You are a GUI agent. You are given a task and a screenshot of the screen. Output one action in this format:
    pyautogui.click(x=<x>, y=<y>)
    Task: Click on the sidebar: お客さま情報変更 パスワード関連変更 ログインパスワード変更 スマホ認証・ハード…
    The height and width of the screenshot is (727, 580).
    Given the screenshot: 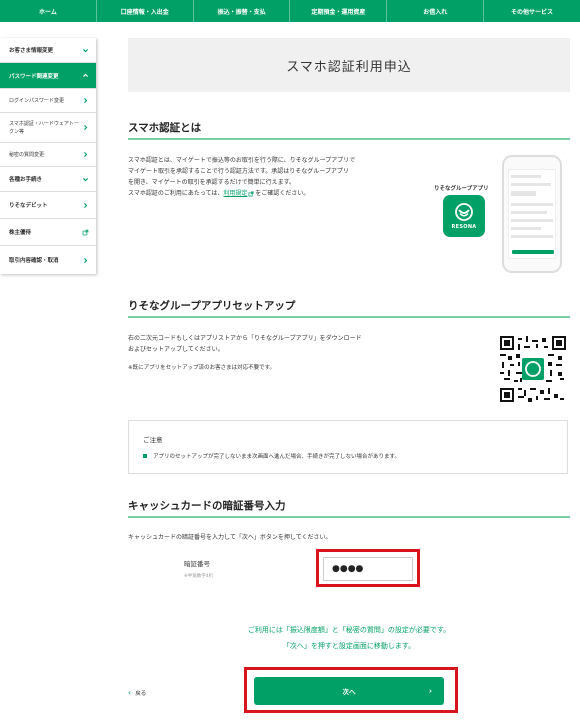 What is the action you would take?
    pyautogui.click(x=48, y=156)
    